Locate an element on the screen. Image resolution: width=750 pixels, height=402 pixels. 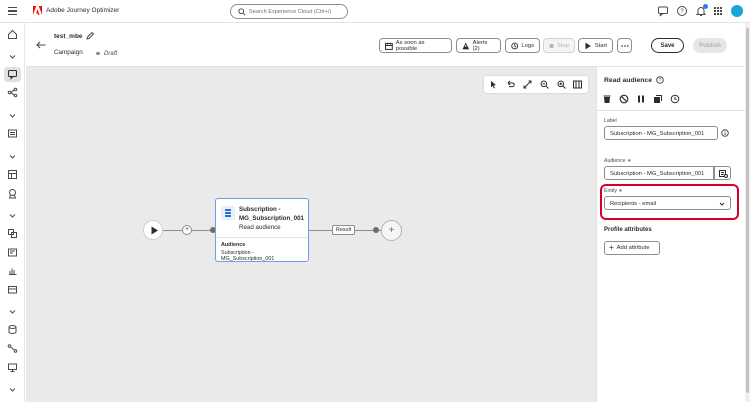
apps-grid-icon is located at coordinates (718, 11).